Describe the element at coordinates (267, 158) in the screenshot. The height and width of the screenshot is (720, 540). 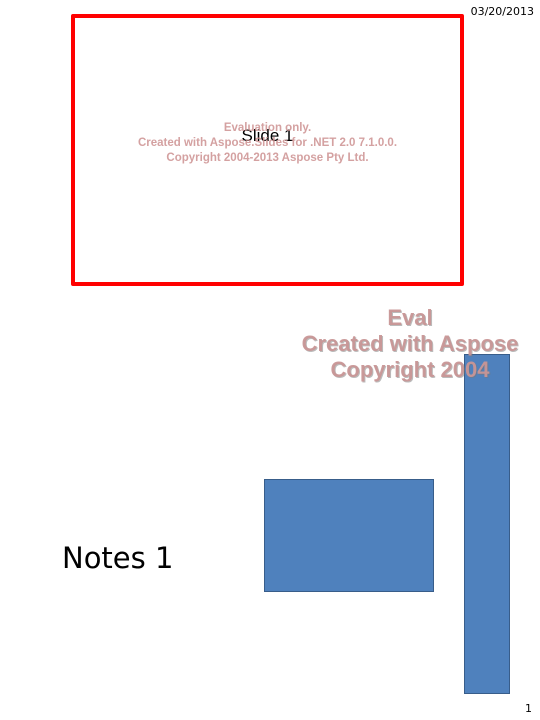
I see `slide-watermark-line-3: Copyright 2004-2013 Aspose Pty Ltd.` at that location.